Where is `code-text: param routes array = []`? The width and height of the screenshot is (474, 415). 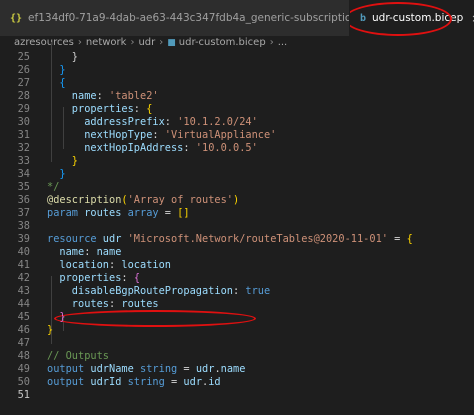 code-text: param routes array = [] is located at coordinates (118, 213).